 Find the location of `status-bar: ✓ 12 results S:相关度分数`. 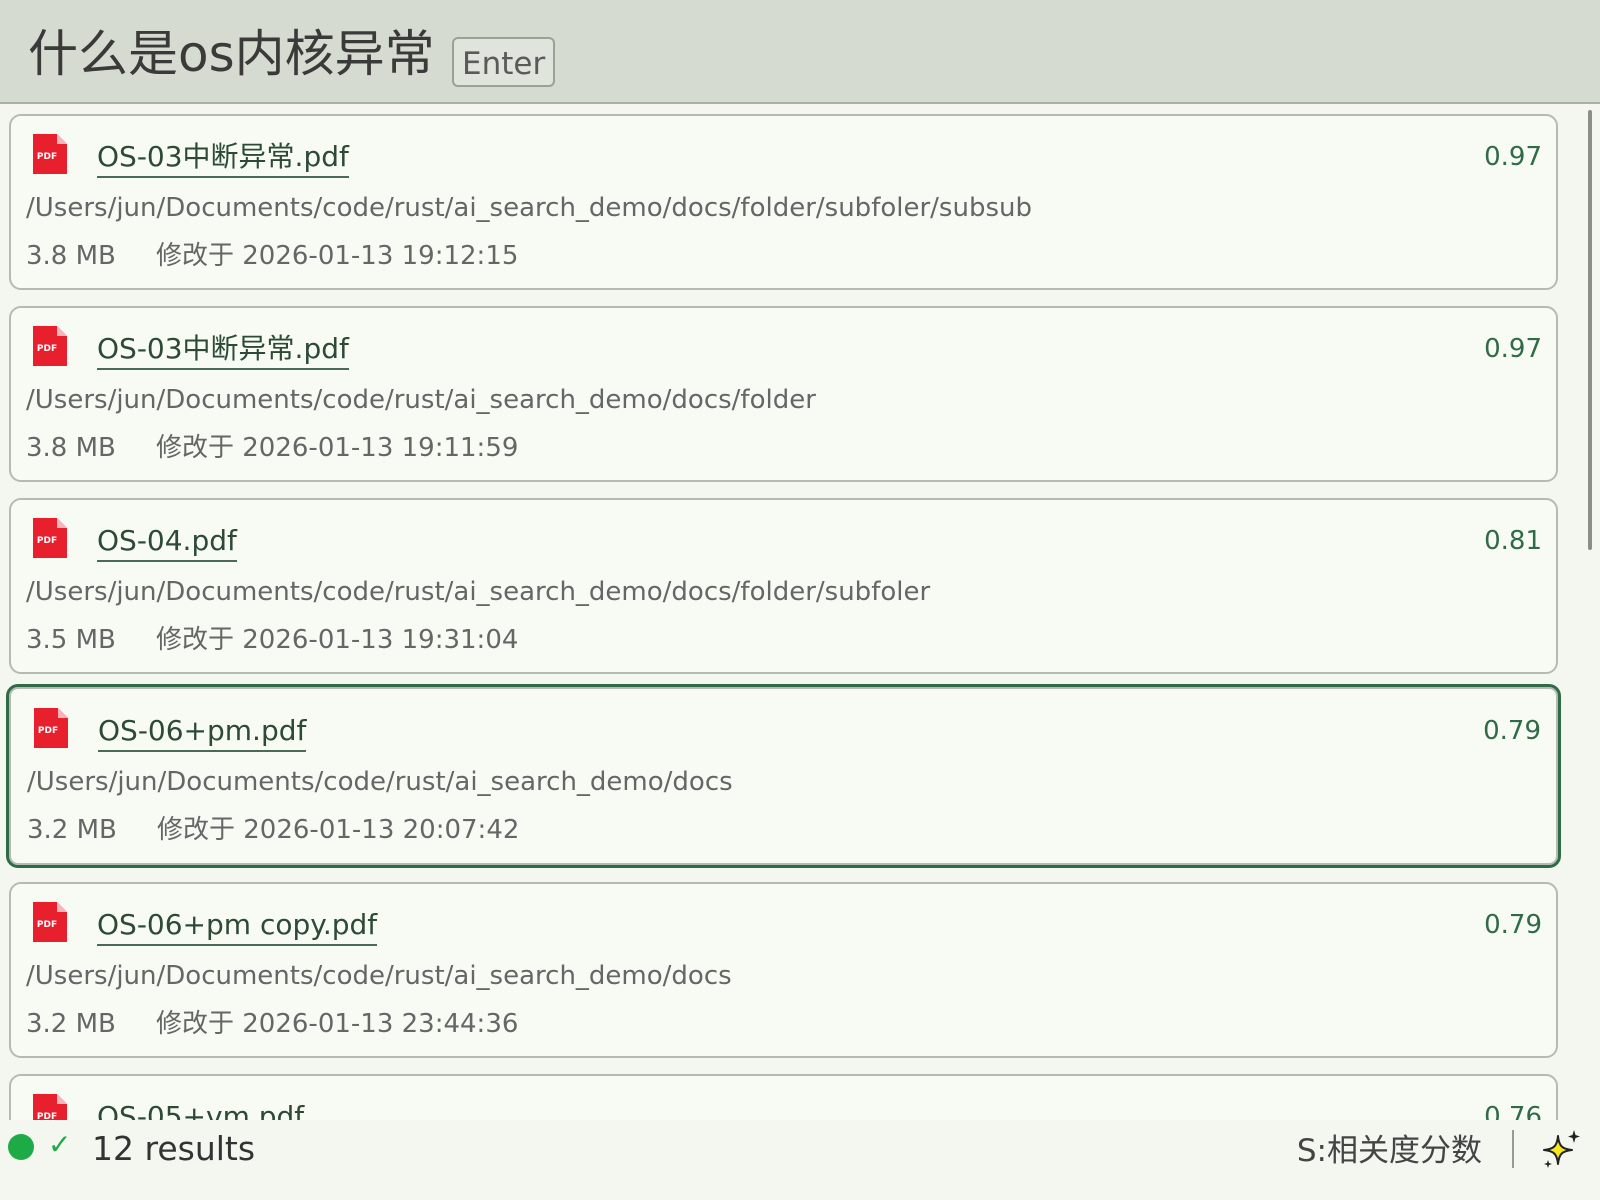

status-bar: ✓ 12 results S:相关度分数 is located at coordinates (800, 1160).